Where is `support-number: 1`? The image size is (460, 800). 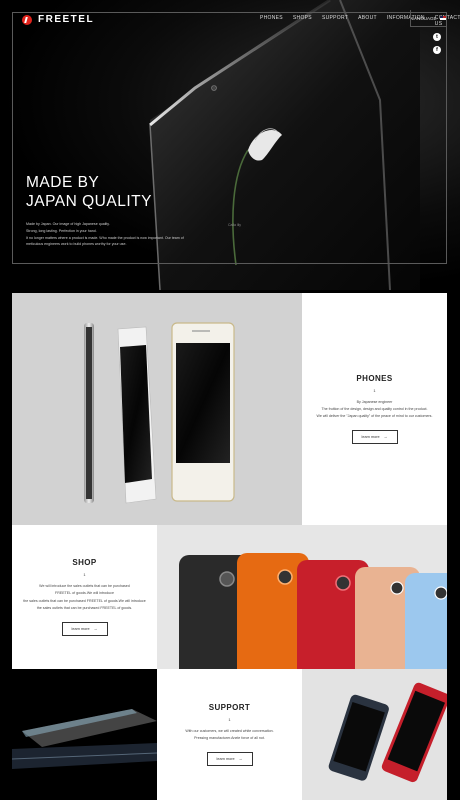 support-number: 1 is located at coordinates (229, 719).